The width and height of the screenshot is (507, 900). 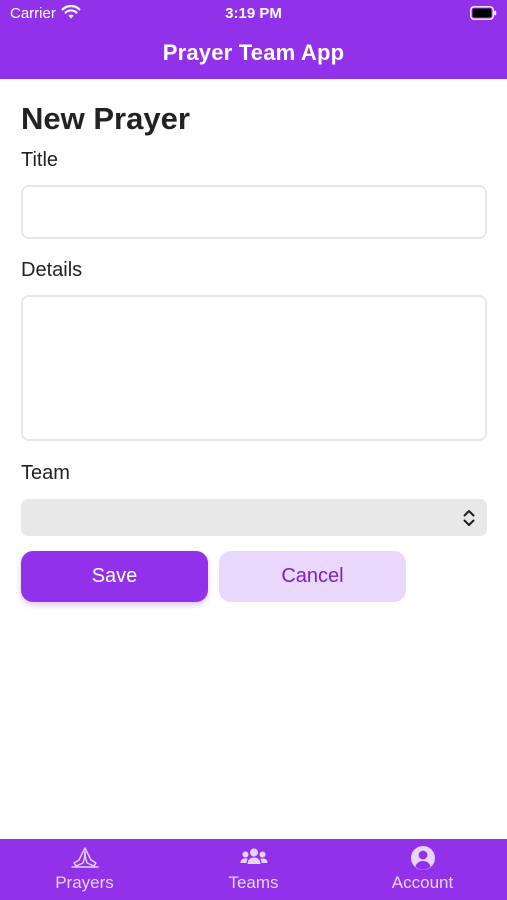 I want to click on clock: 3:19 PM, so click(x=253, y=13).